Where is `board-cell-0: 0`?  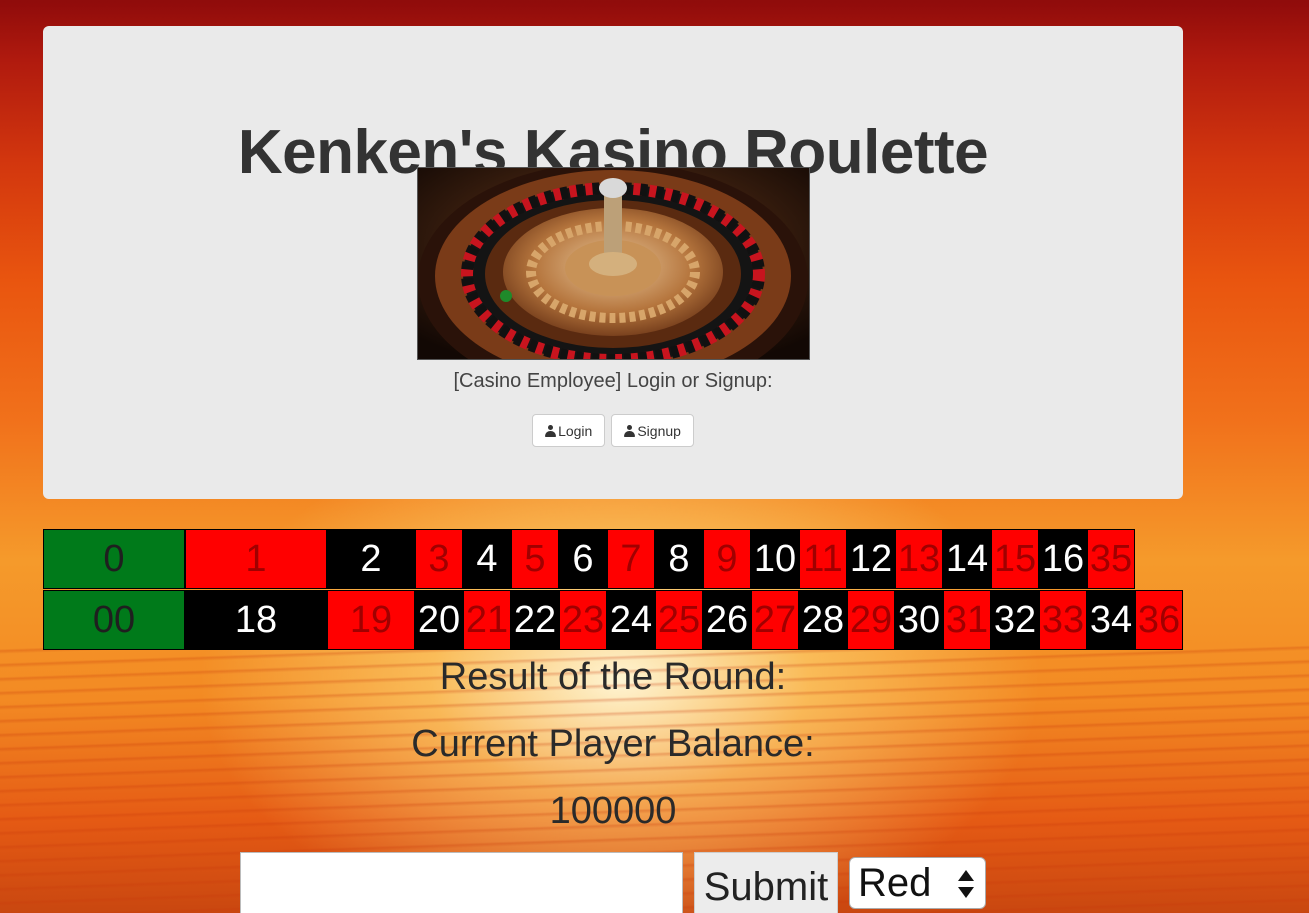
board-cell-0: 0 is located at coordinates (114, 559).